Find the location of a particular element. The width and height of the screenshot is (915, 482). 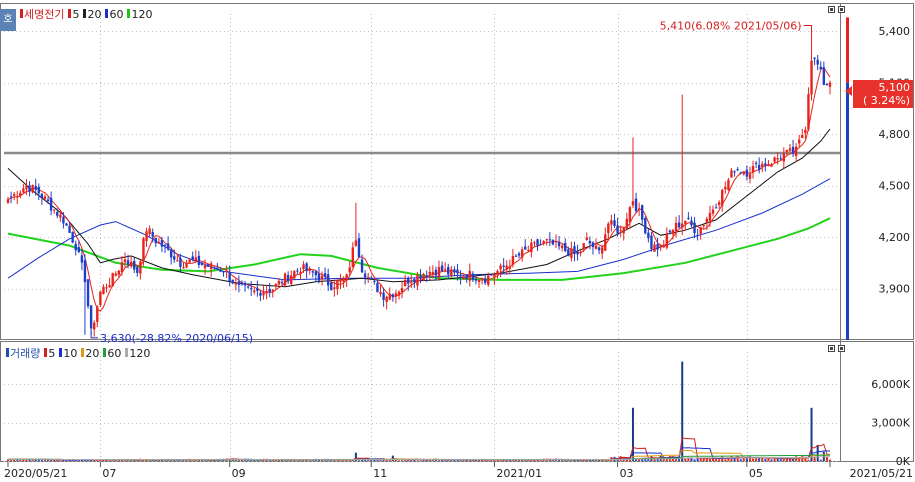

price-panel-close-button is located at coordinates (841, 9).